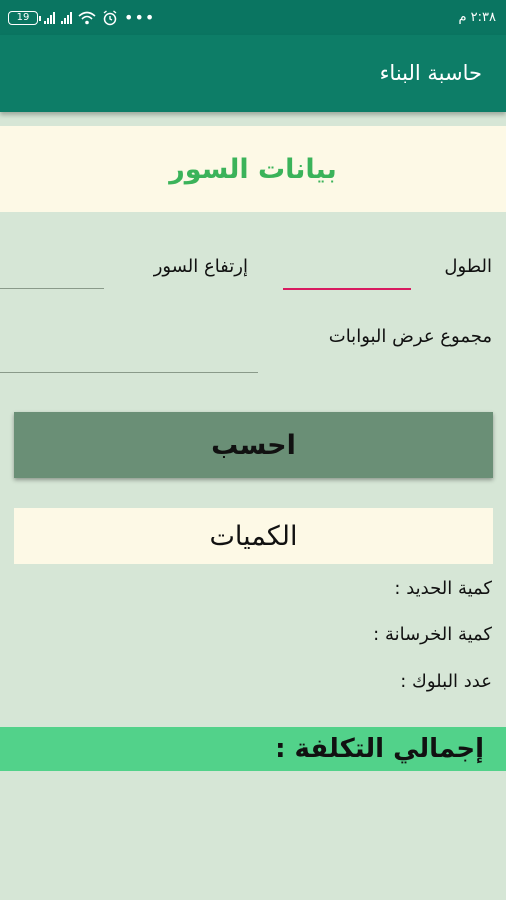  Describe the element at coordinates (253, 749) in the screenshot. I see `total-cost-bar: إجمالي التكلفة :` at that location.